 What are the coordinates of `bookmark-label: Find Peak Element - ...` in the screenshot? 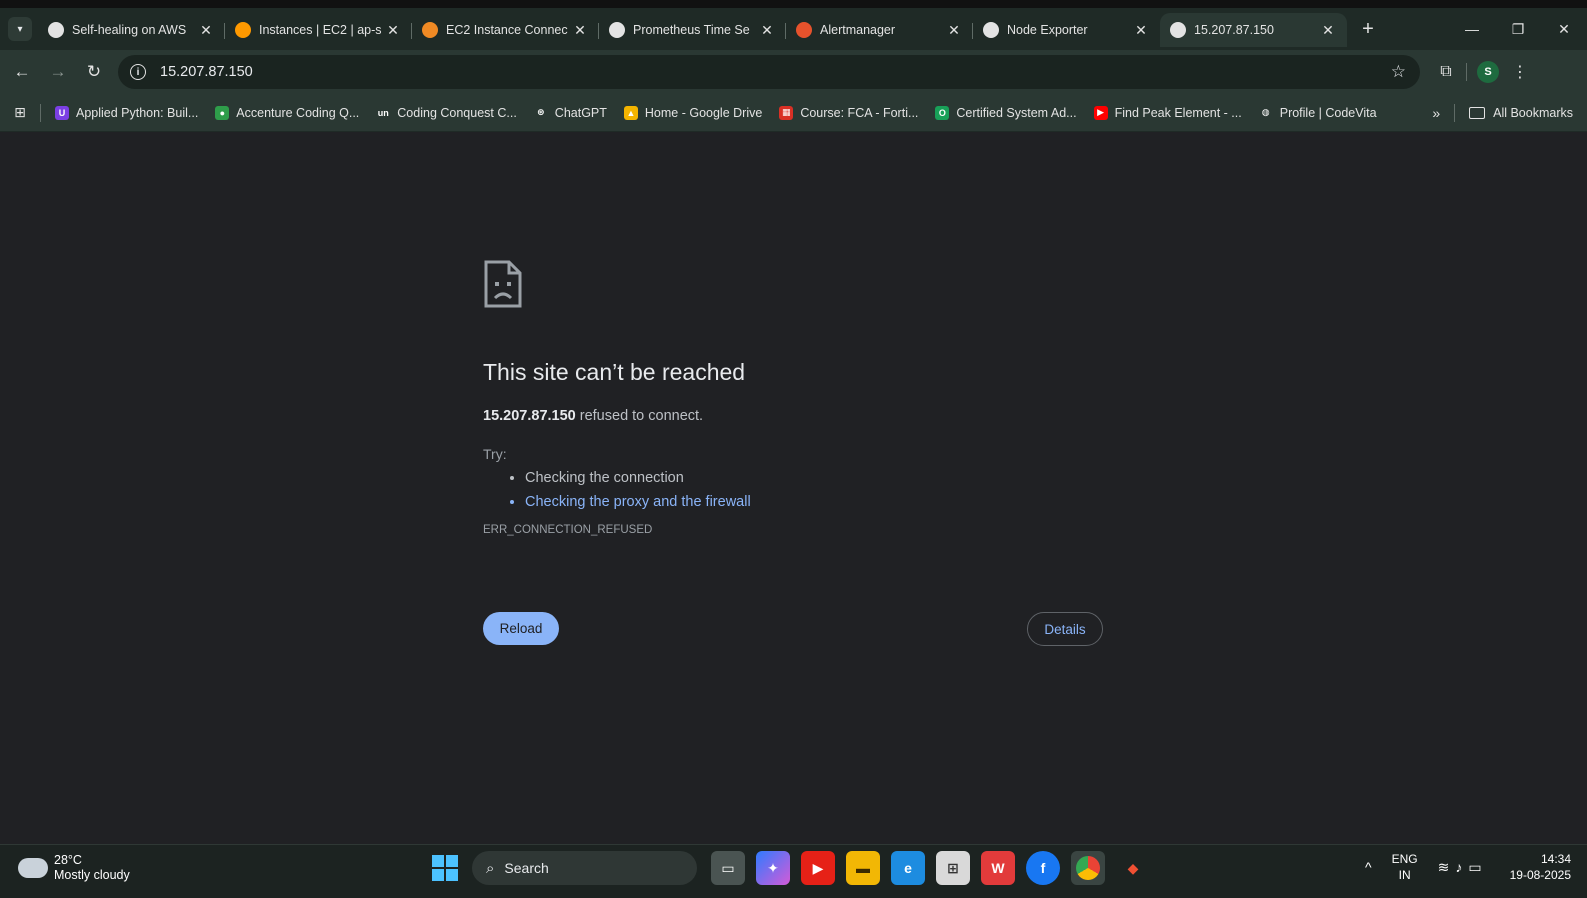 It's located at (1178, 112).